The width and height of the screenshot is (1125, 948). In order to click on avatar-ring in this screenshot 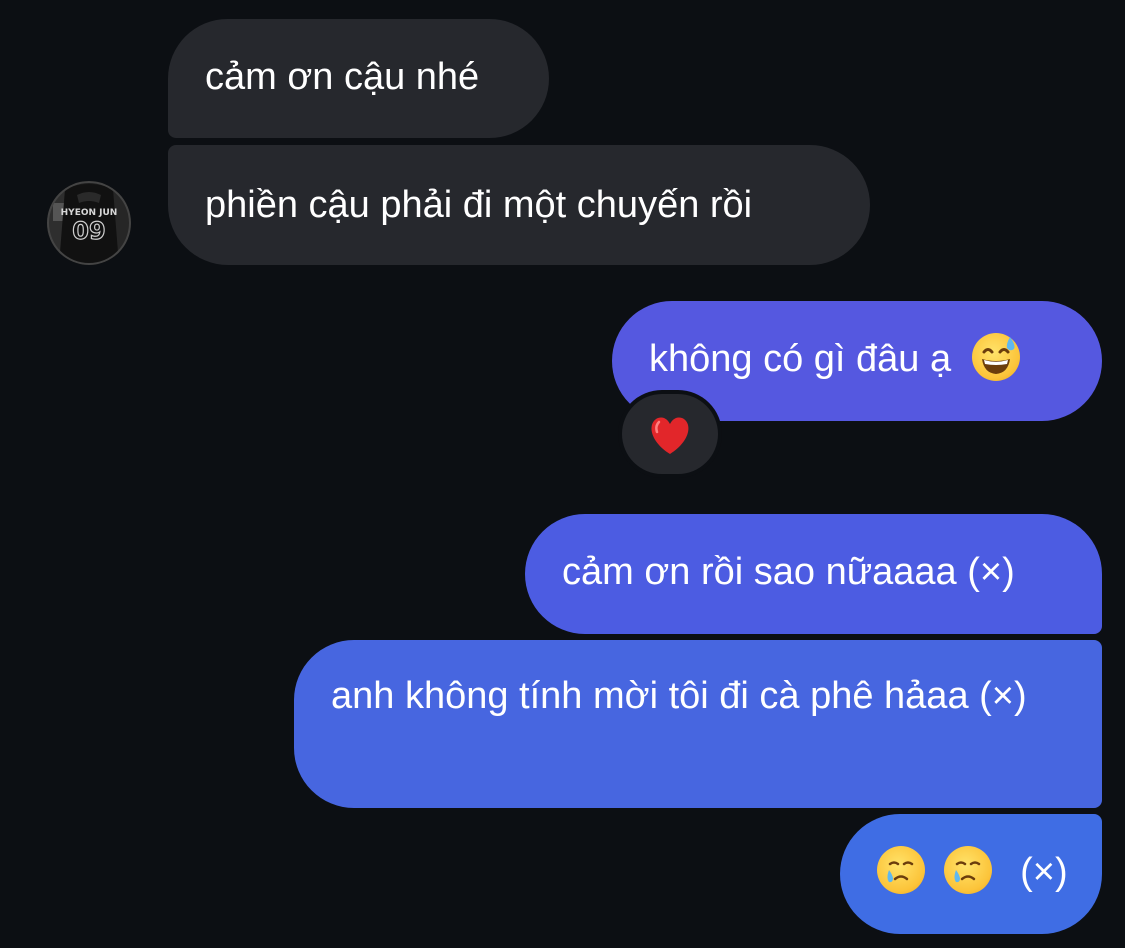, I will do `click(89, 223)`.